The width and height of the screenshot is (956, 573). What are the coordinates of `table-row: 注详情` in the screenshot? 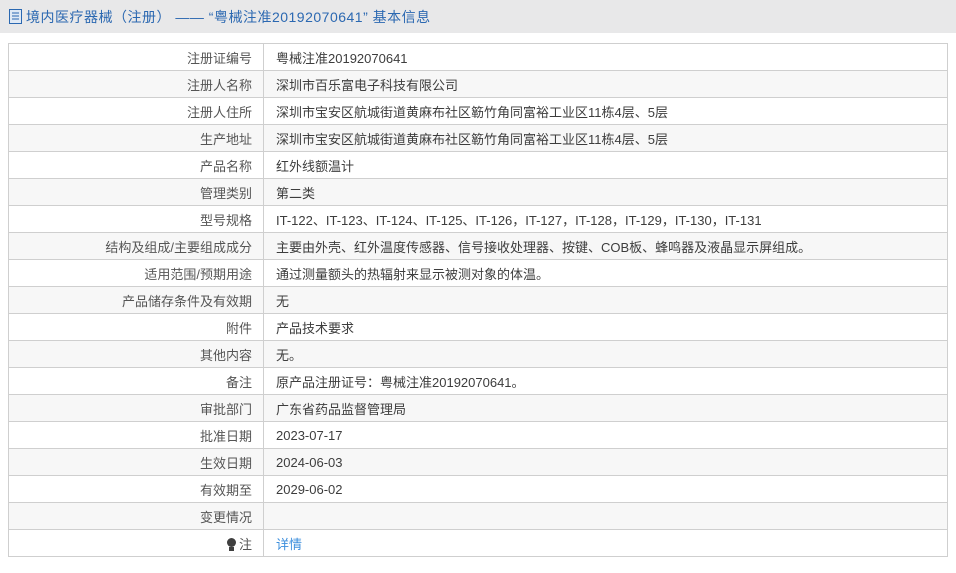 It's located at (478, 543).